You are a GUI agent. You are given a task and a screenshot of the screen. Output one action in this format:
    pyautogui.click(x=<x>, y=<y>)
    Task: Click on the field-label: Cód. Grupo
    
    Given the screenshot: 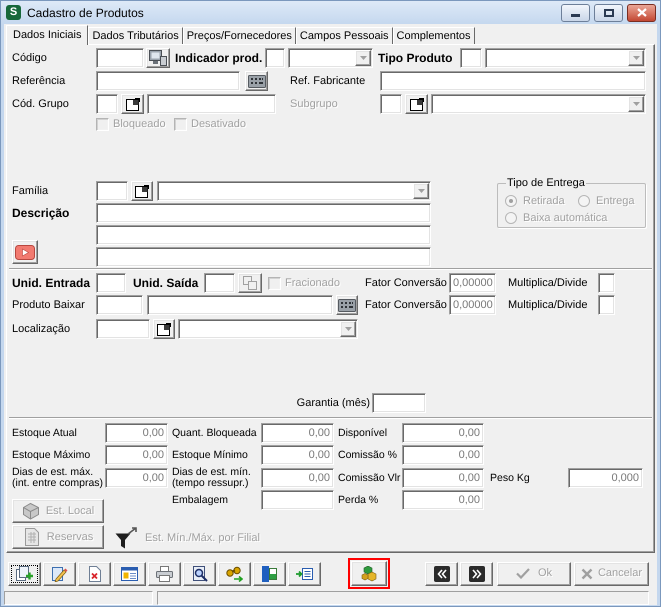 What is the action you would take?
    pyautogui.click(x=40, y=104)
    